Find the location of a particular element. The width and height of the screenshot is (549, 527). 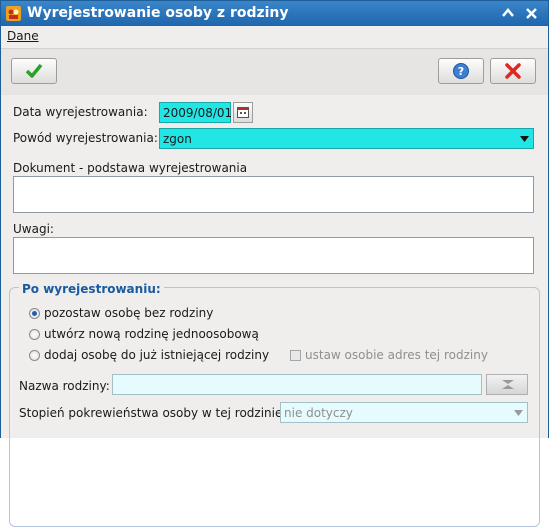

radio-label: pozostaw osobę bez rodziny is located at coordinates (129, 313).